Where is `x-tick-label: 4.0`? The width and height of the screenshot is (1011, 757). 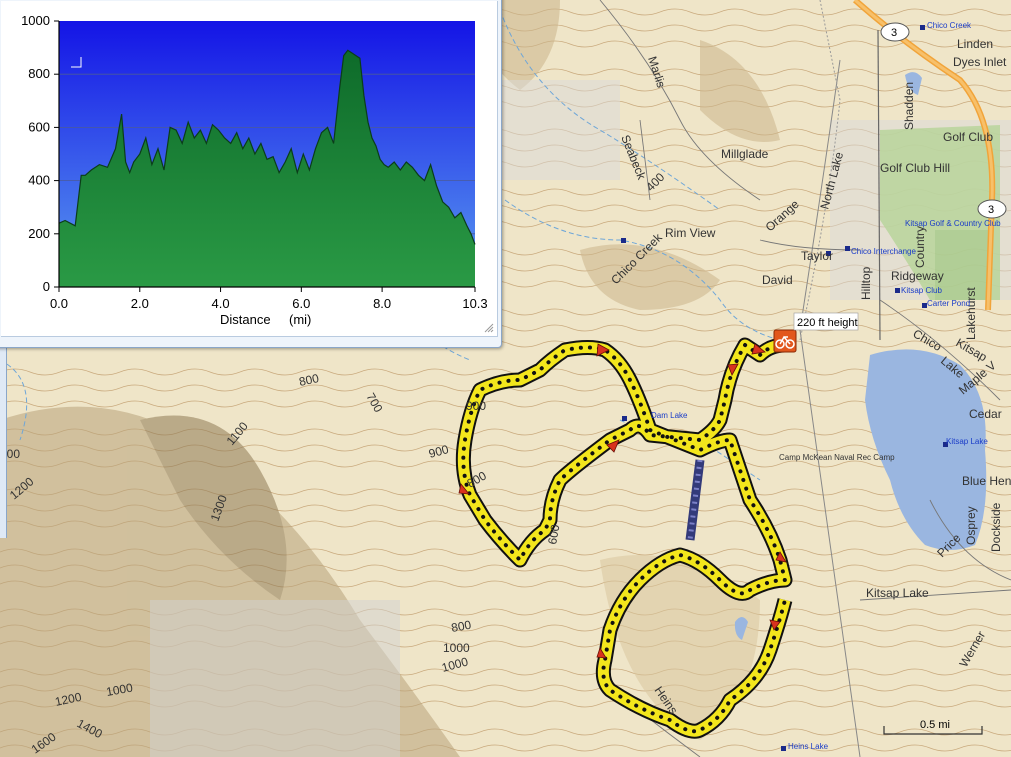 x-tick-label: 4.0 is located at coordinates (221, 303).